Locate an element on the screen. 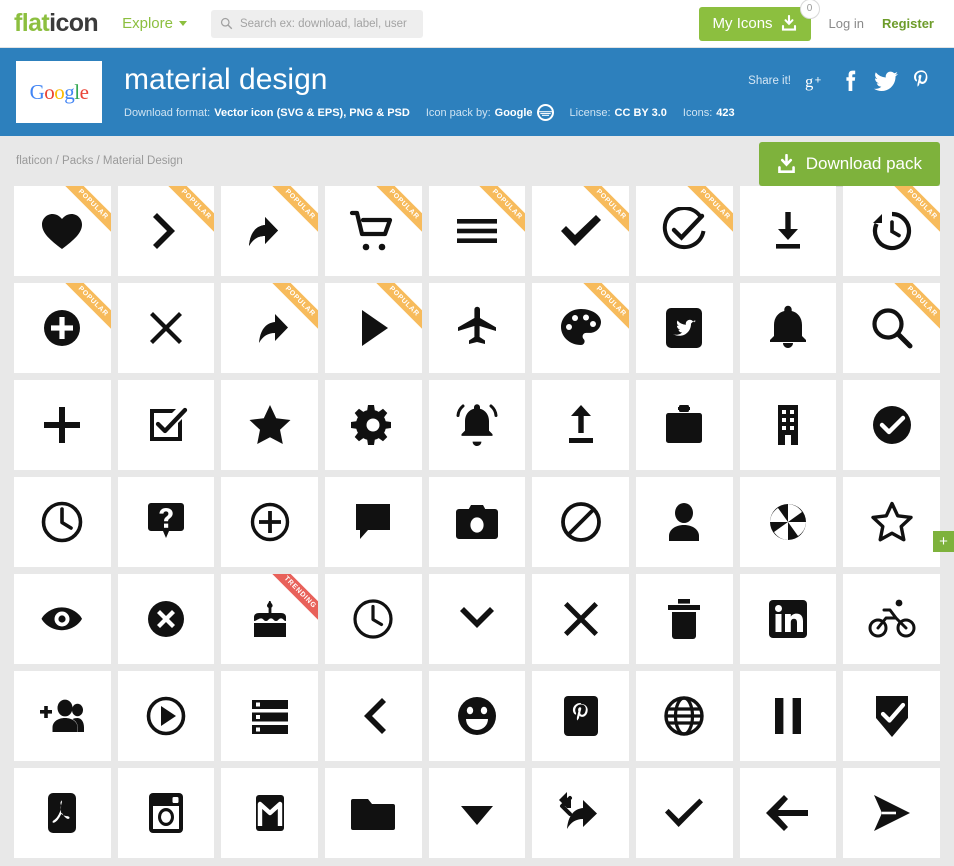 The width and height of the screenshot is (954, 866). icon-cell-check-circle-filled-icon is located at coordinates (891, 425).